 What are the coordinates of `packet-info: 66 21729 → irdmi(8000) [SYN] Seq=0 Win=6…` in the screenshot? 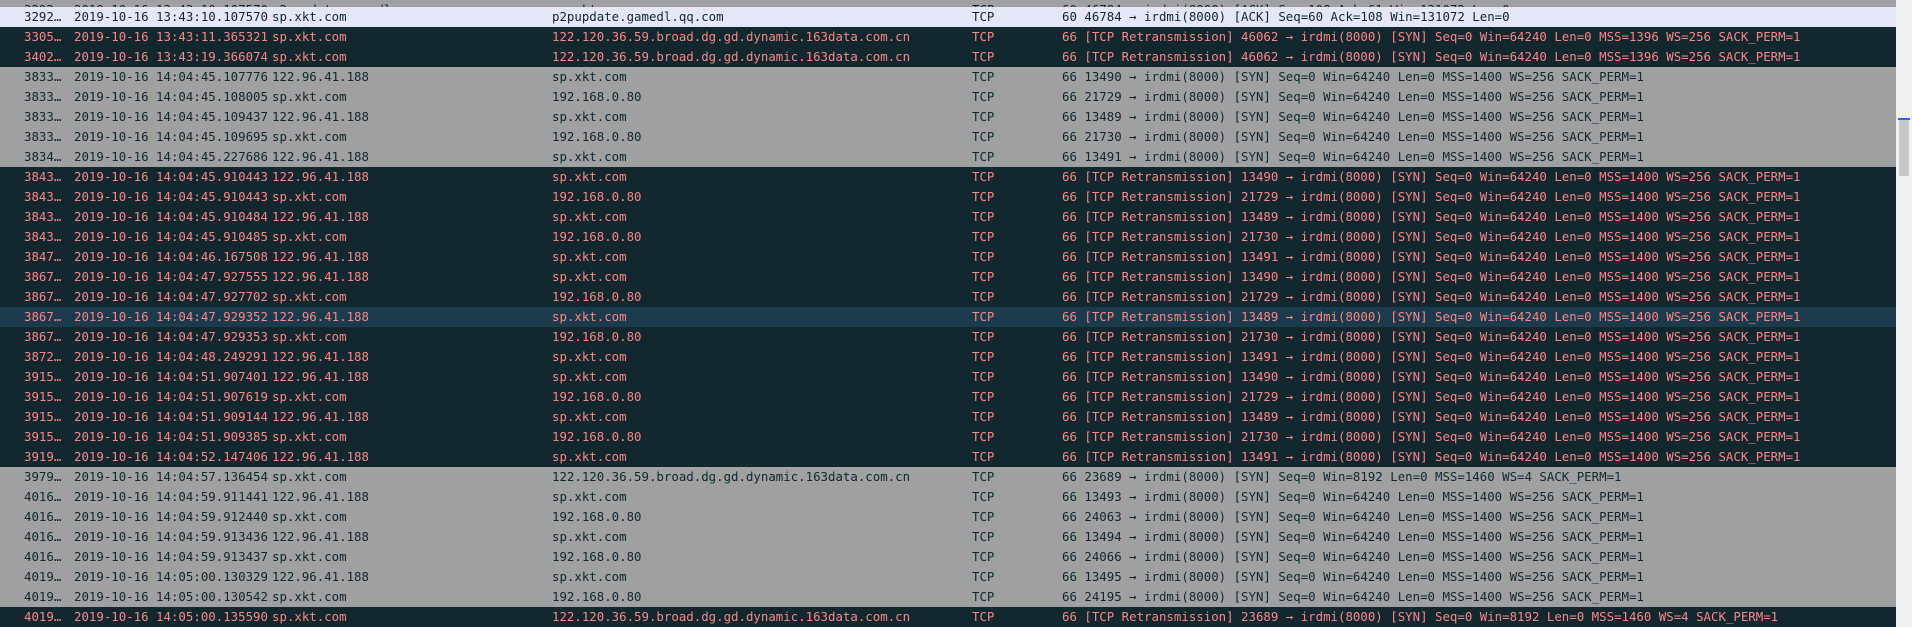 It's located at (1353, 96).